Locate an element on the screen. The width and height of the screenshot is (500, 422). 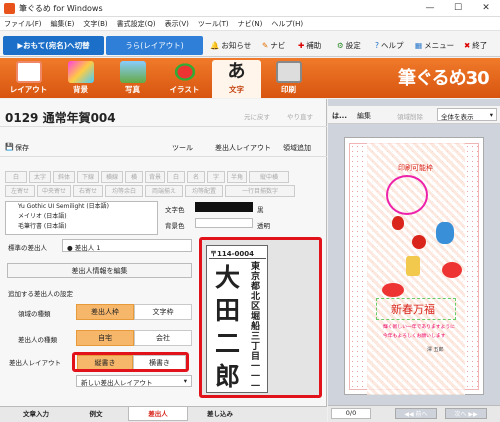
back-layout-tab: うら(レイアウト) is located at coordinates (154, 45).